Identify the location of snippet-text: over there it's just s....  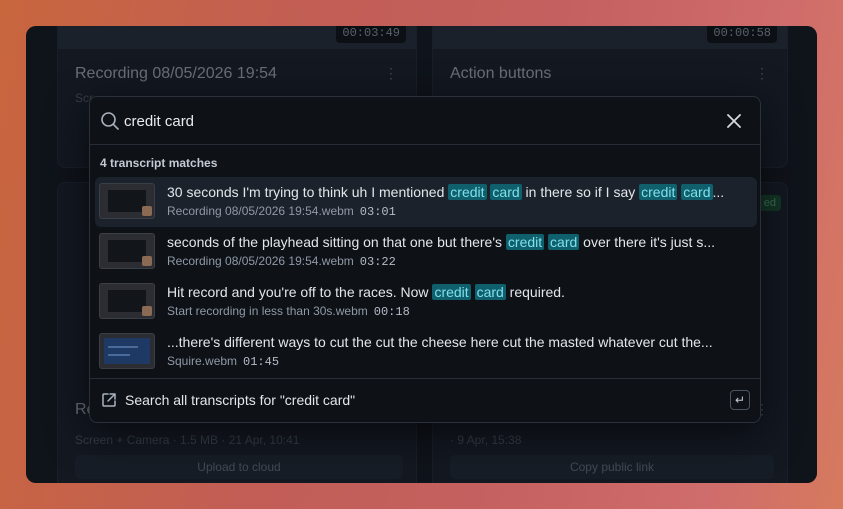
(647, 242).